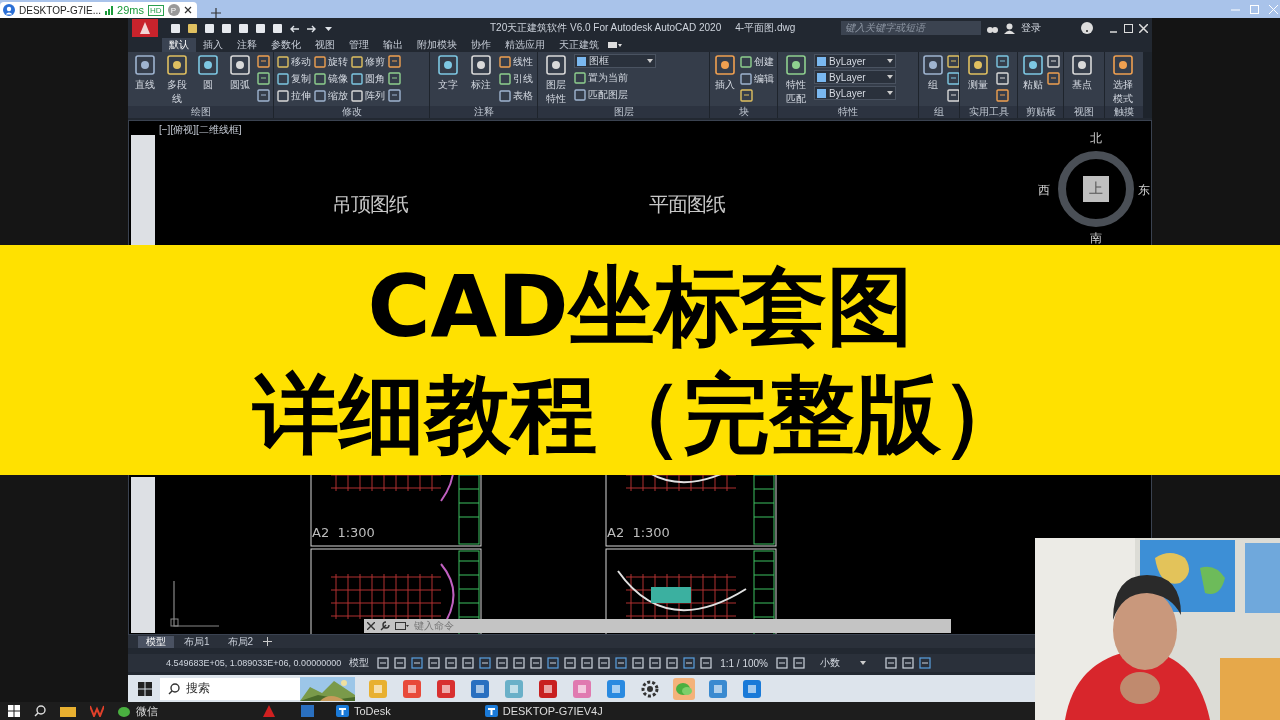  What do you see at coordinates (368, 95) in the screenshot?
I see `ribbon-button: 阵列` at bounding box center [368, 95].